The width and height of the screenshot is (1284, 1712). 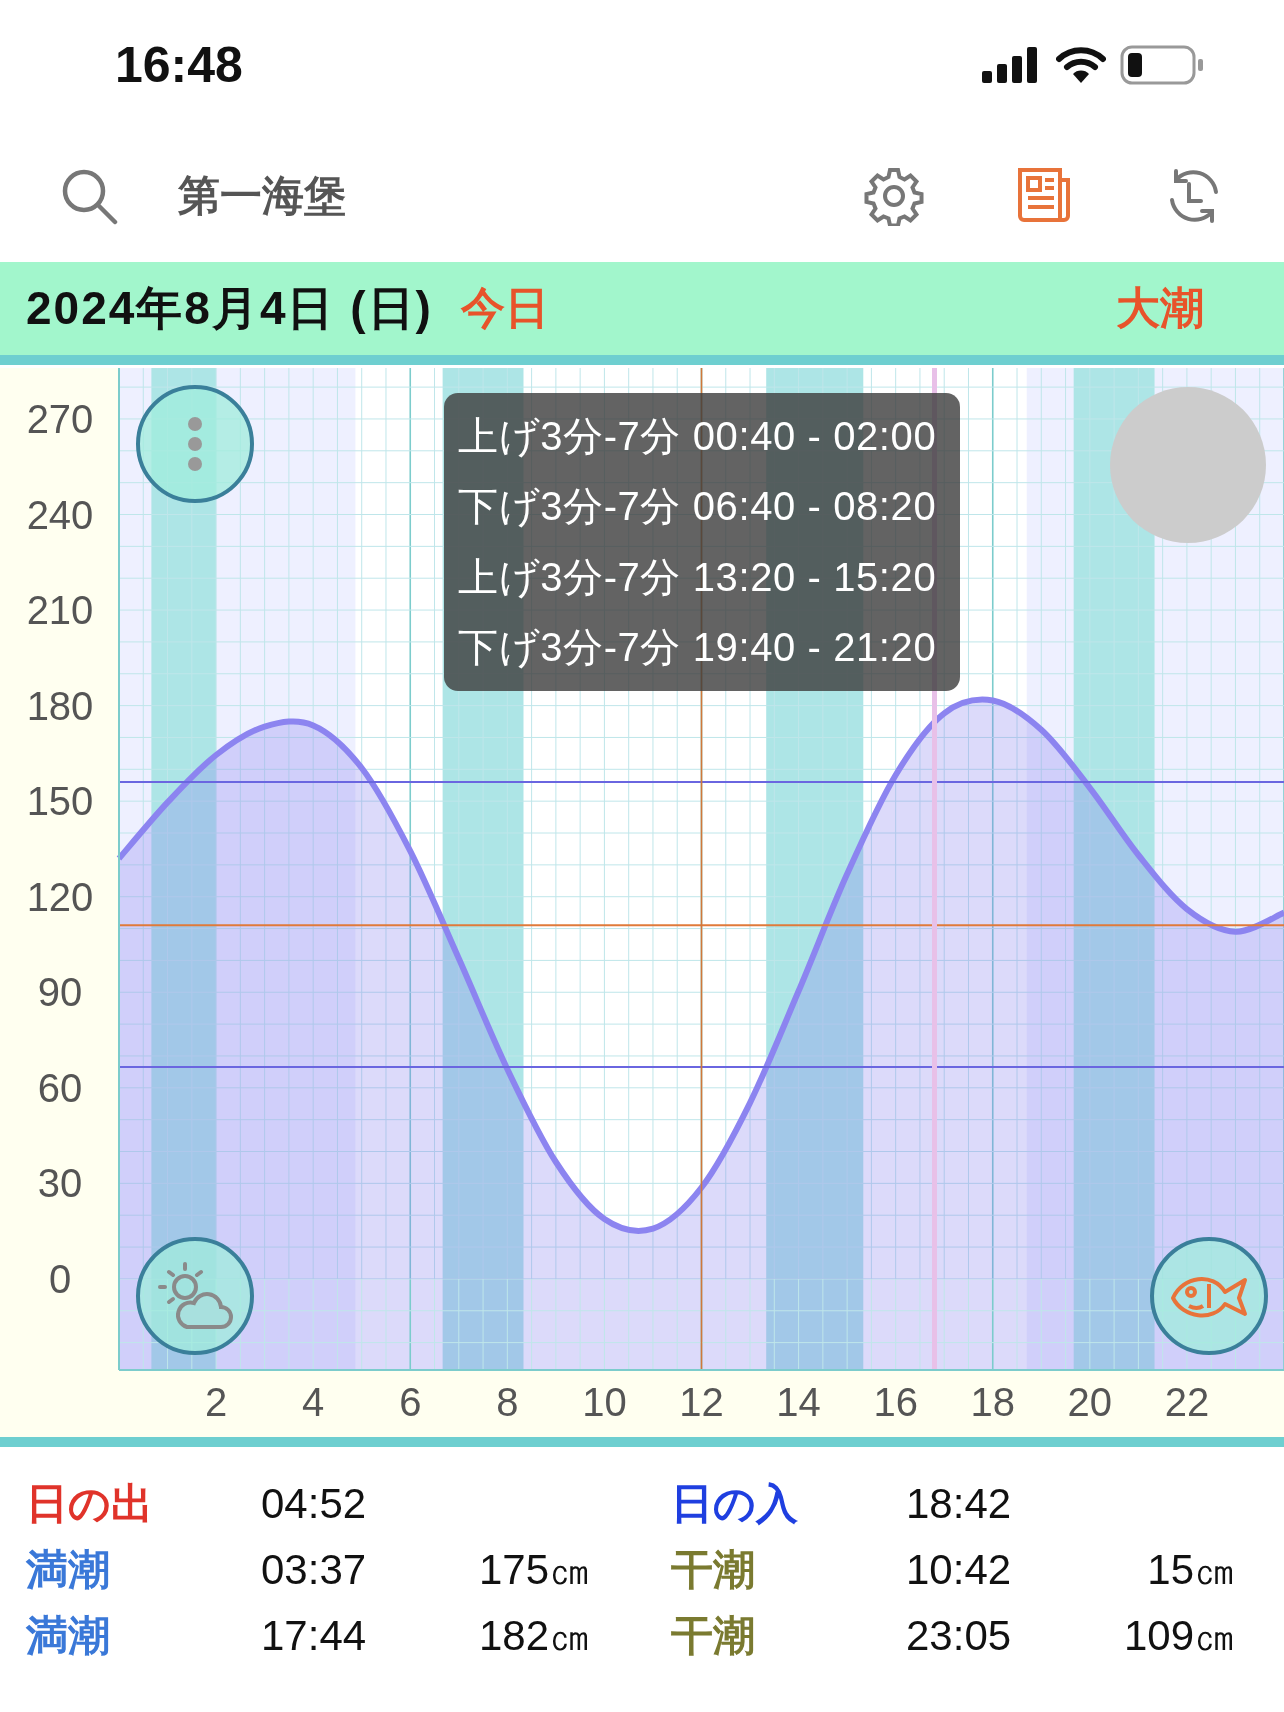 I want to click on event-time: 03:37, so click(x=314, y=1570).